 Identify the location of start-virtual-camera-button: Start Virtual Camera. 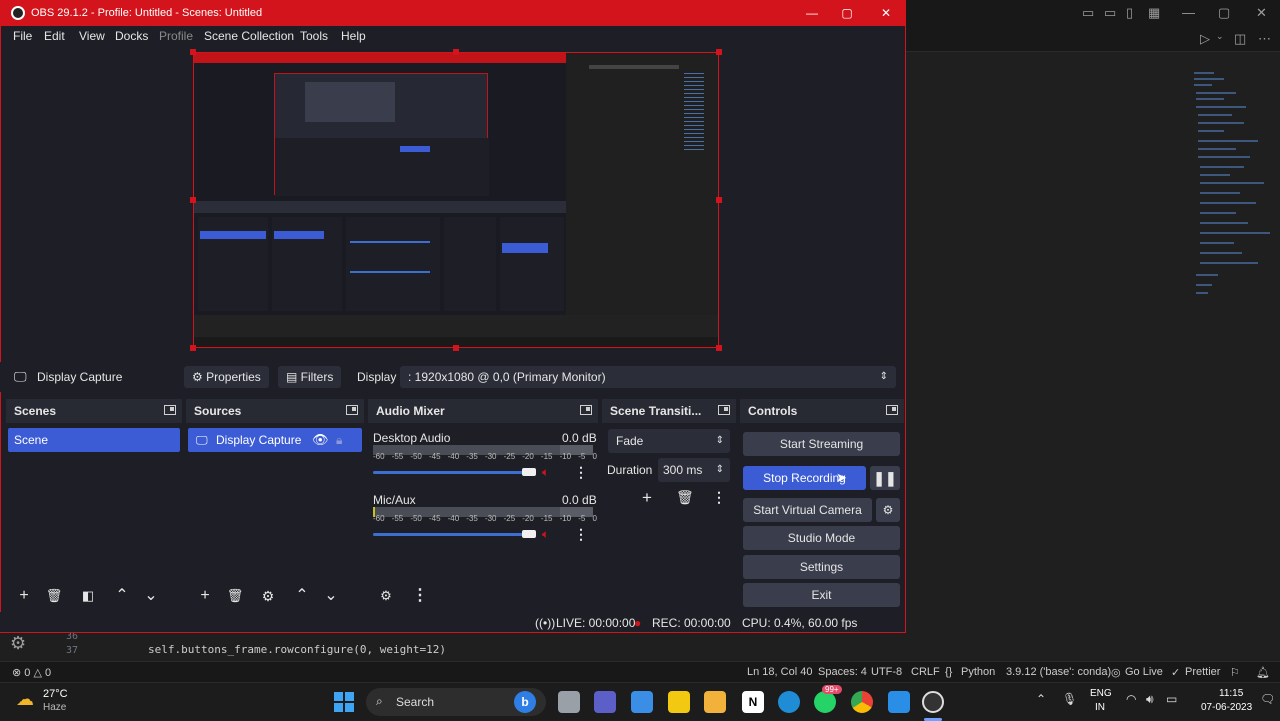
(807, 510).